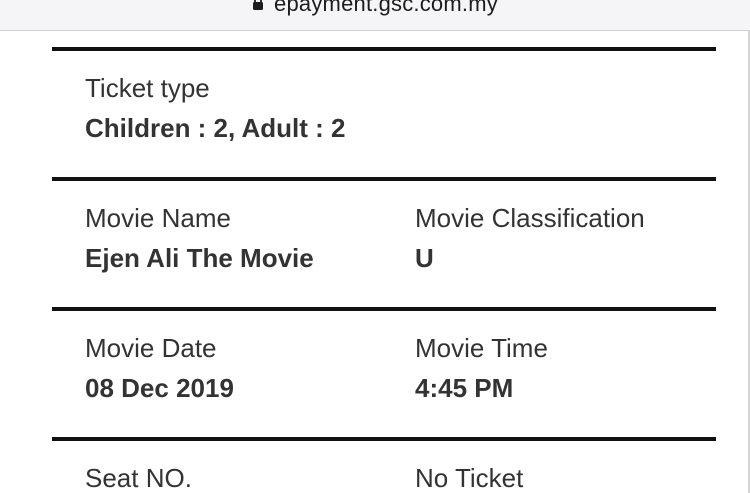  Describe the element at coordinates (530, 218) in the screenshot. I see `classification-label: Movie Classification` at that location.